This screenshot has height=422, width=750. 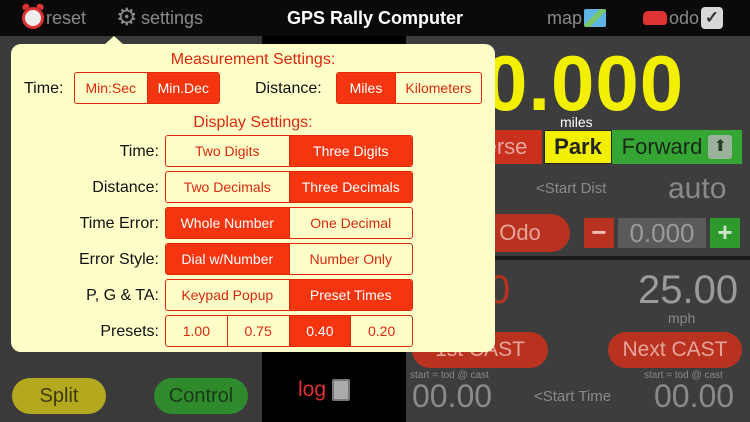 I want to click on measurement-settings-title: Measurement Settings:, so click(x=253, y=59).